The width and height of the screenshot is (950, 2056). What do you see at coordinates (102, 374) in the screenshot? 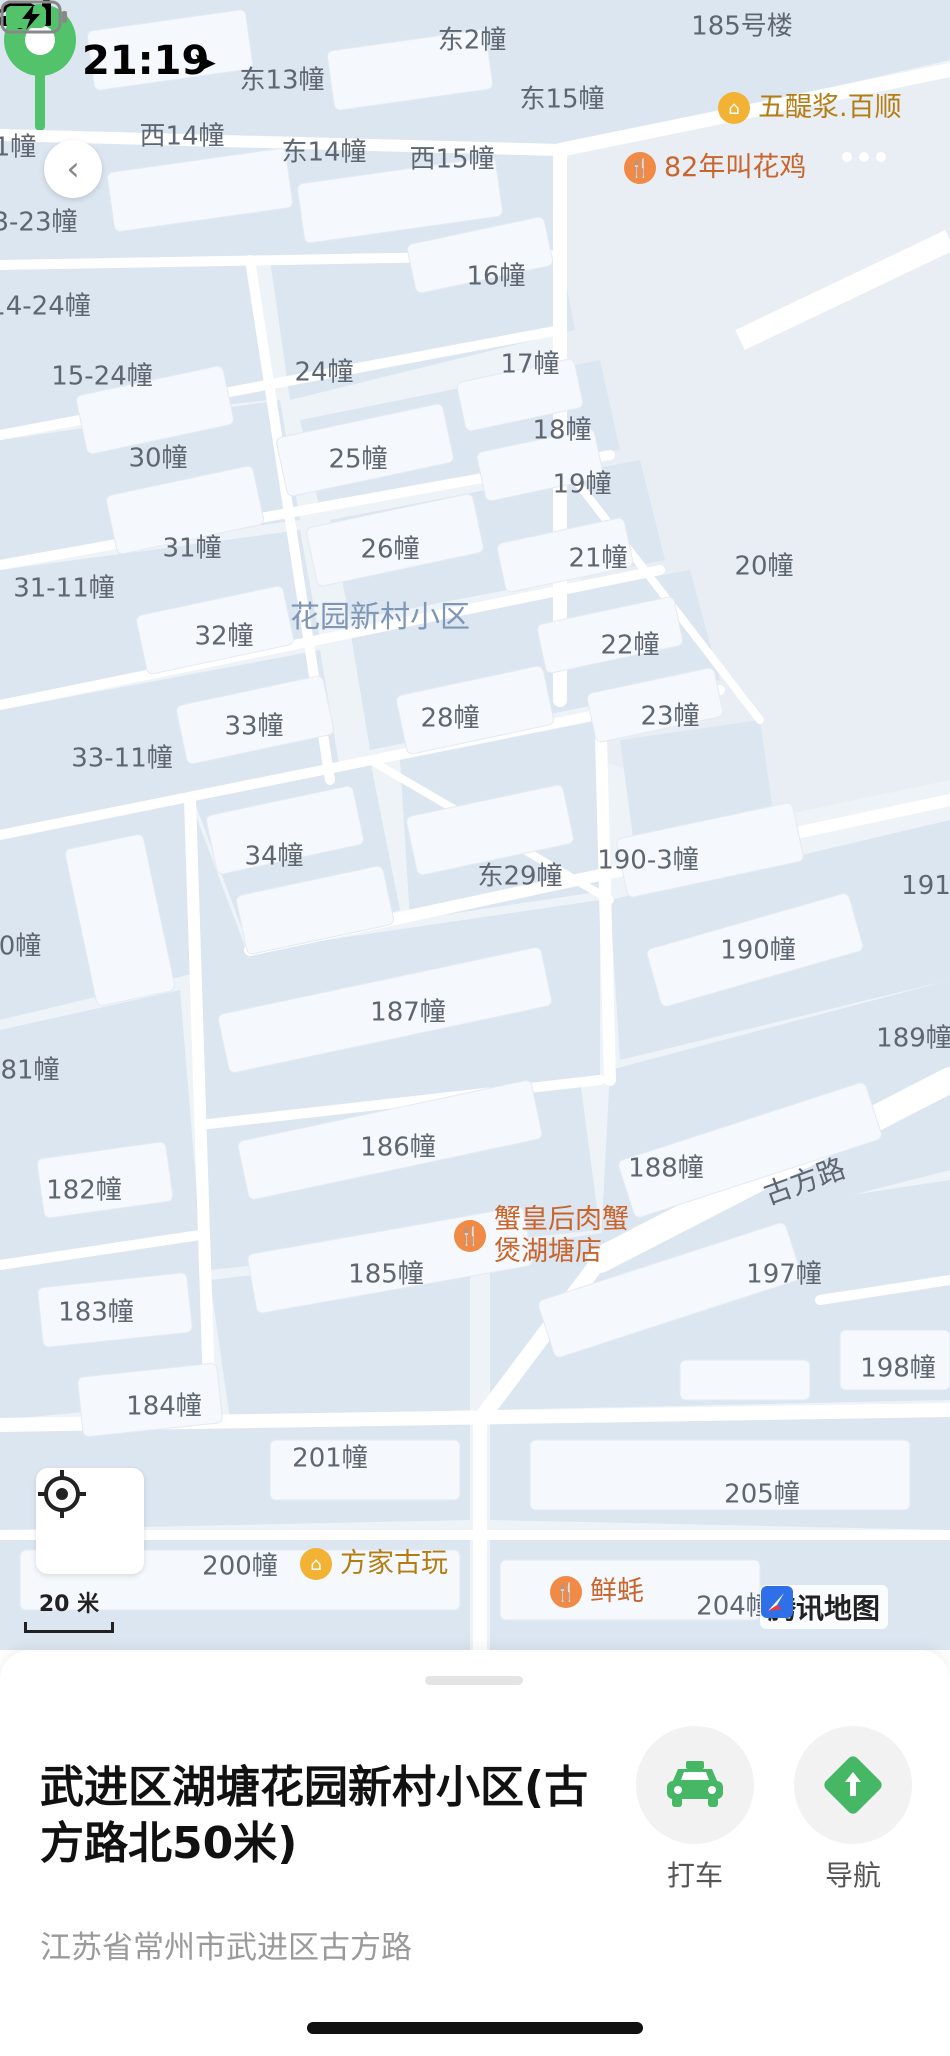
I see `building-label: 15-24幢` at bounding box center [102, 374].